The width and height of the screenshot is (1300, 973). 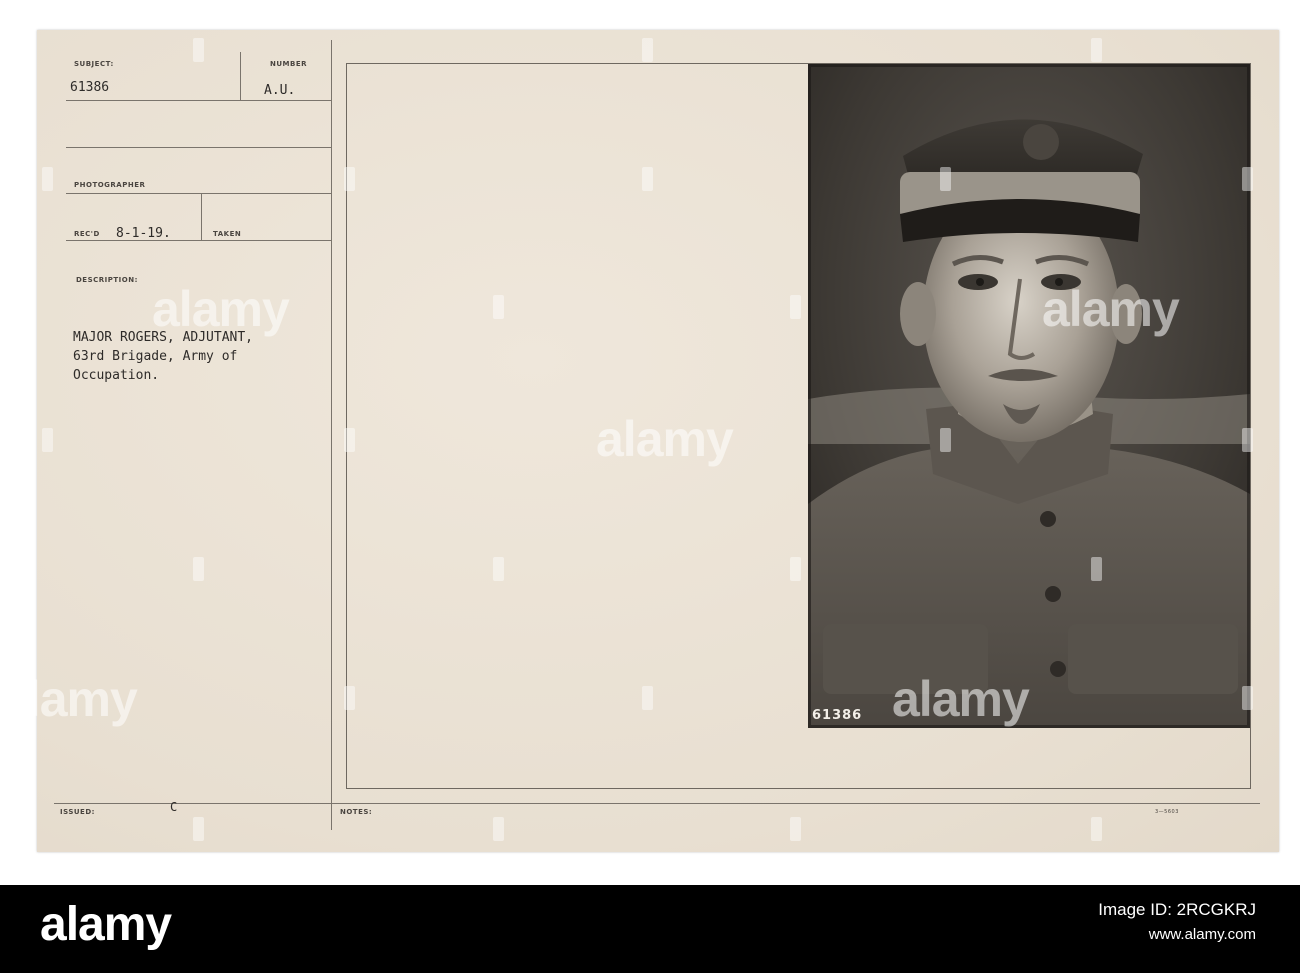 I want to click on subject-rule, so click(x=199, y=100).